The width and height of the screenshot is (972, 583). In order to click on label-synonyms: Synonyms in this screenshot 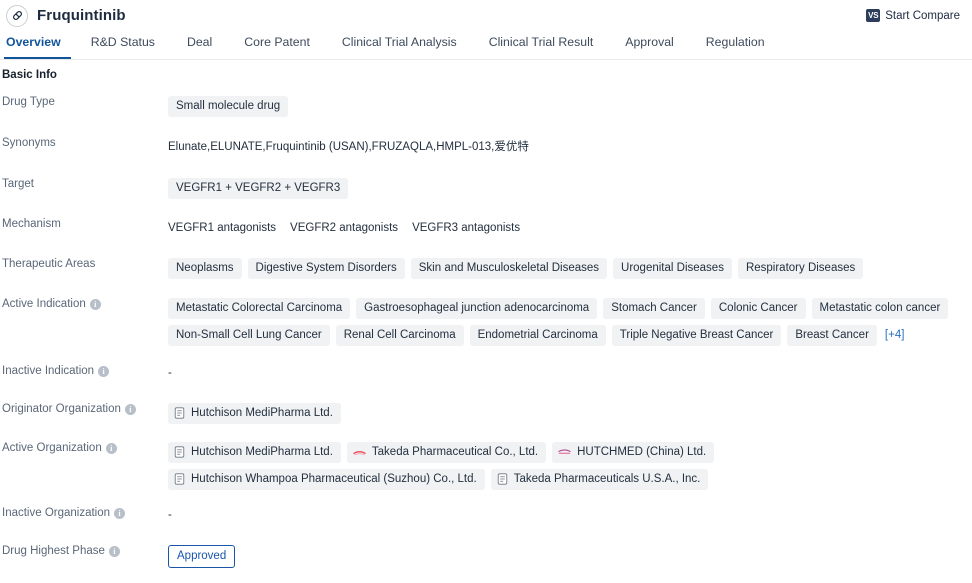, I will do `click(84, 143)`.